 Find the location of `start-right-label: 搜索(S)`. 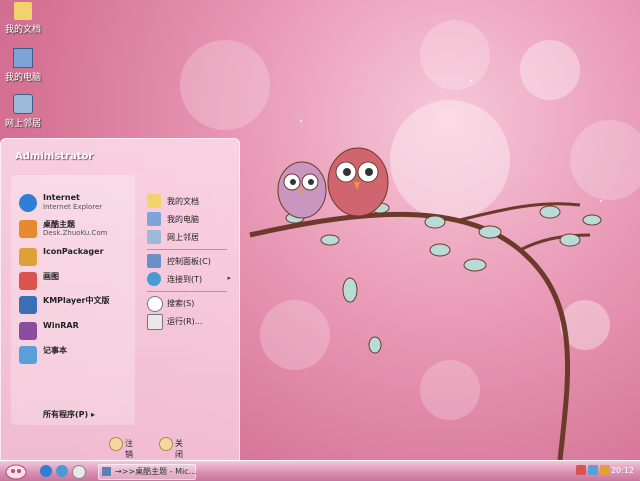

start-right-label: 搜索(S) is located at coordinates (181, 303).